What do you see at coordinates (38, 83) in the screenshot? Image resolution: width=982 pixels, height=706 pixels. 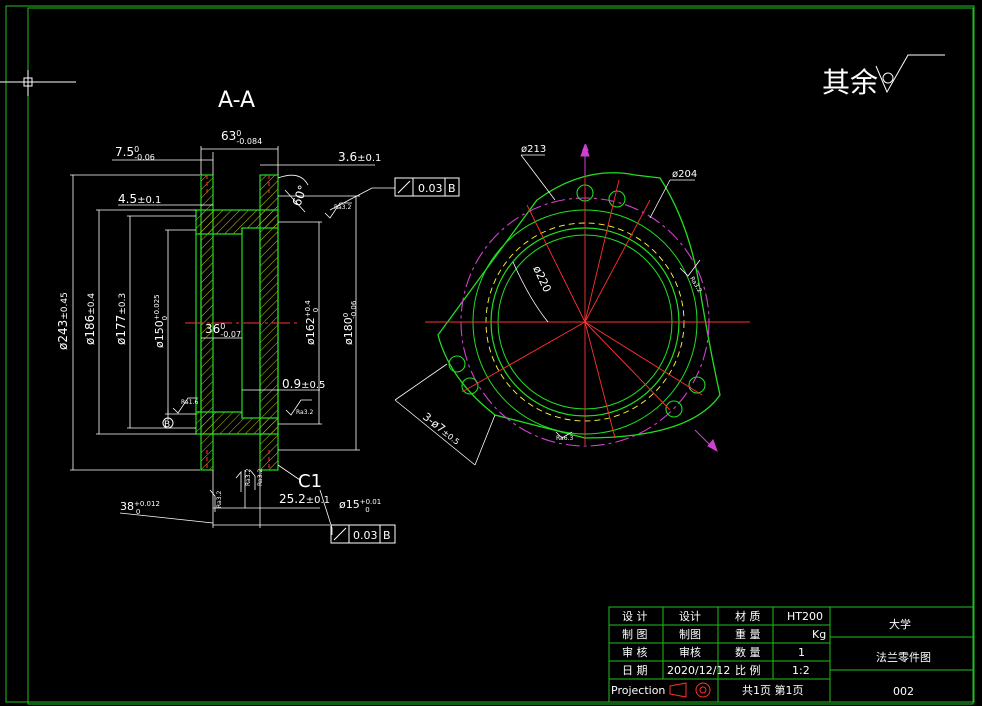 I see `cad-crosshair-cursor` at bounding box center [38, 83].